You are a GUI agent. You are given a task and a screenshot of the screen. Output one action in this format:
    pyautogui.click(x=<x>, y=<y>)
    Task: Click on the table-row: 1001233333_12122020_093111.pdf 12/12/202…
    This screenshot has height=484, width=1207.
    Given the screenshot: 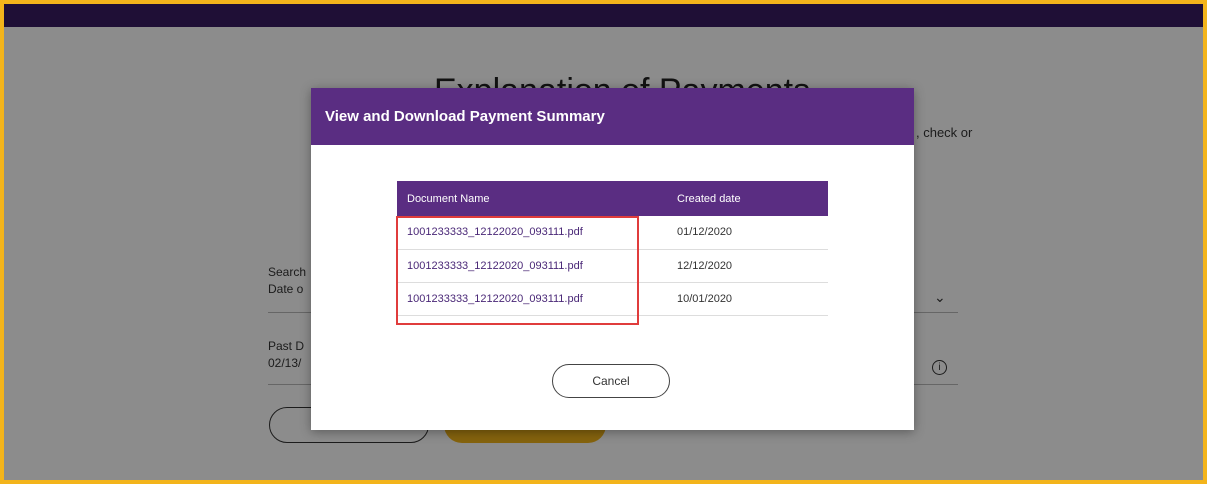 What is the action you would take?
    pyautogui.click(x=612, y=266)
    